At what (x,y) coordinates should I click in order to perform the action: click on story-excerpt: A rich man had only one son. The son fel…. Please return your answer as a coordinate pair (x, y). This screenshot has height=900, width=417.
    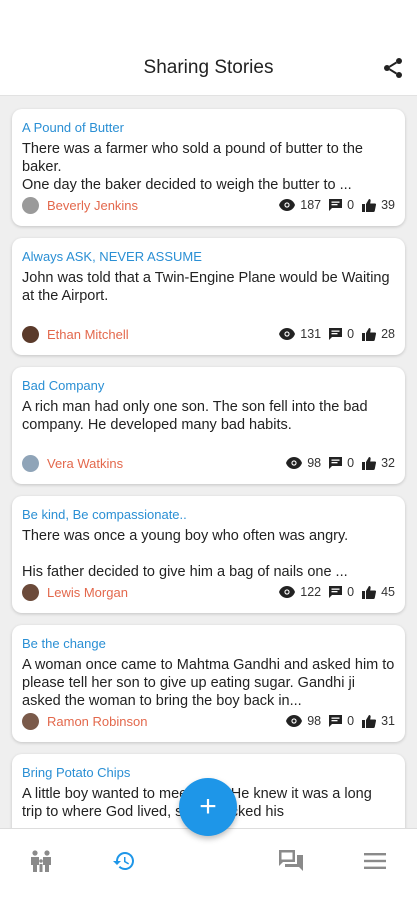
    Looking at the image, I should click on (195, 416).